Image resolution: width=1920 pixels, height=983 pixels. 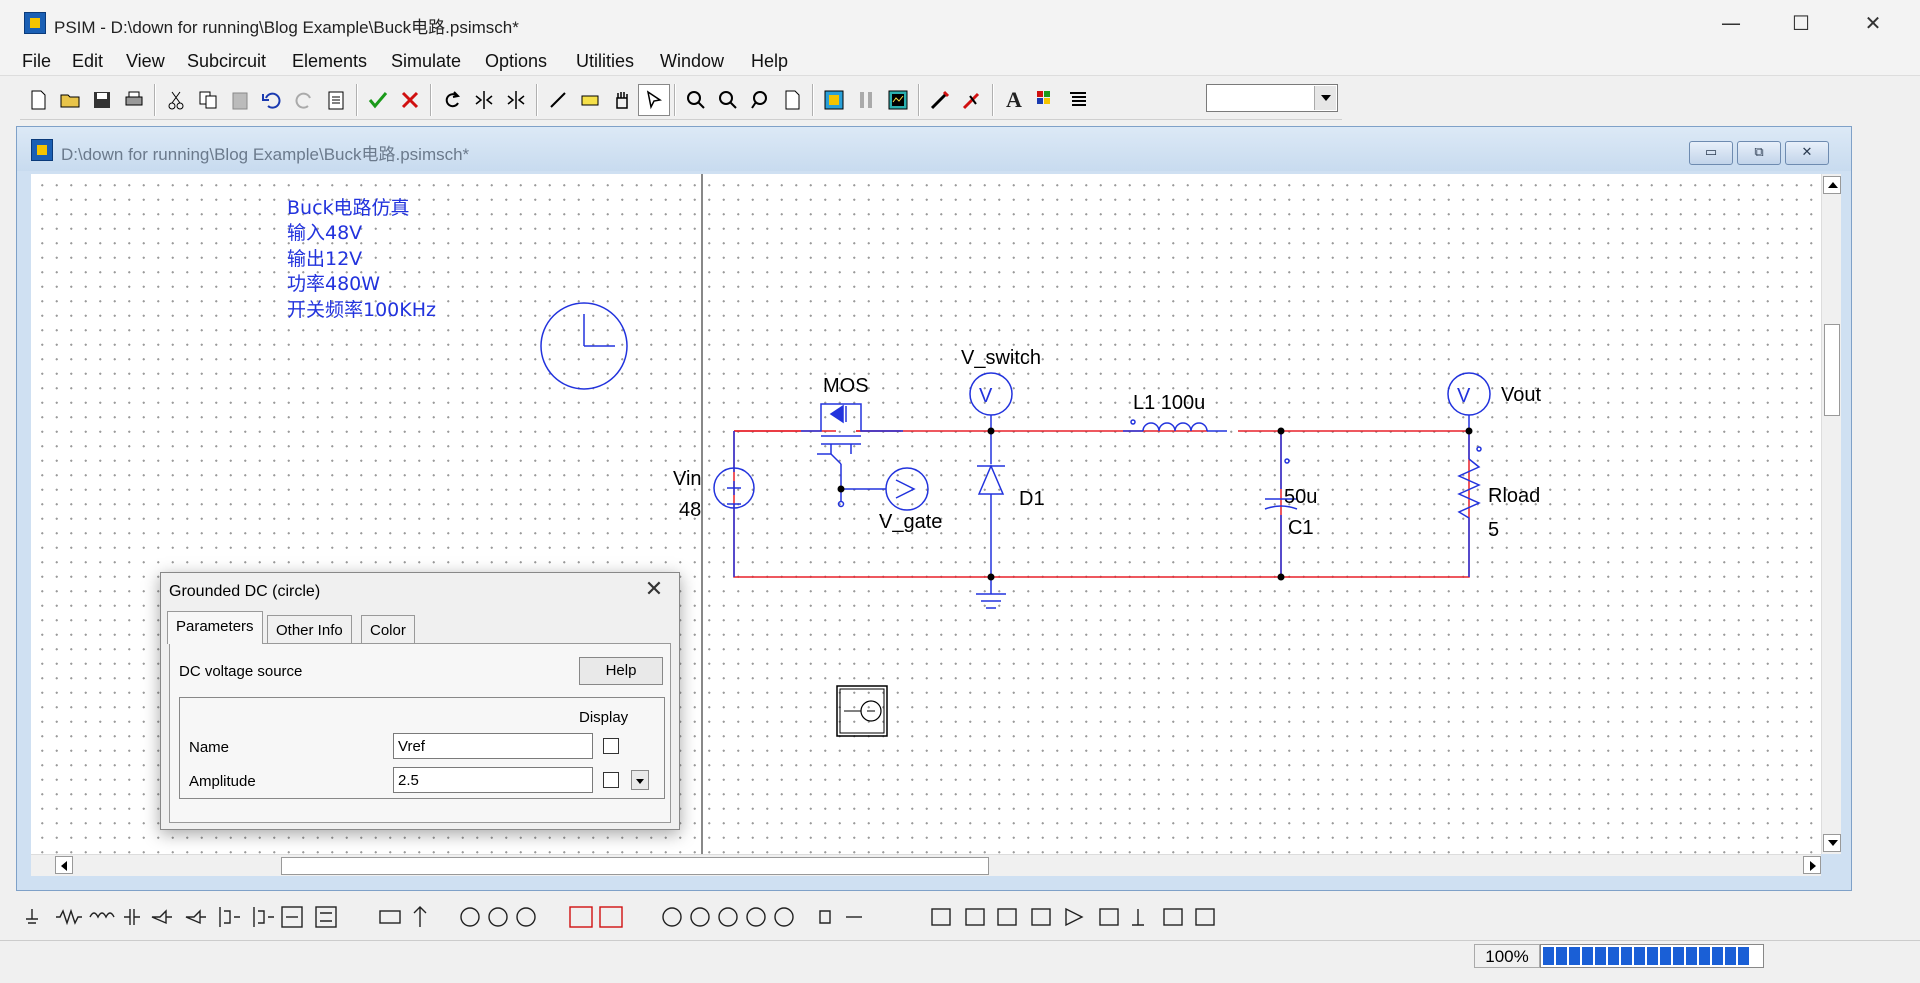 I want to click on voltmeter2-element-icon, so click(x=498, y=917).